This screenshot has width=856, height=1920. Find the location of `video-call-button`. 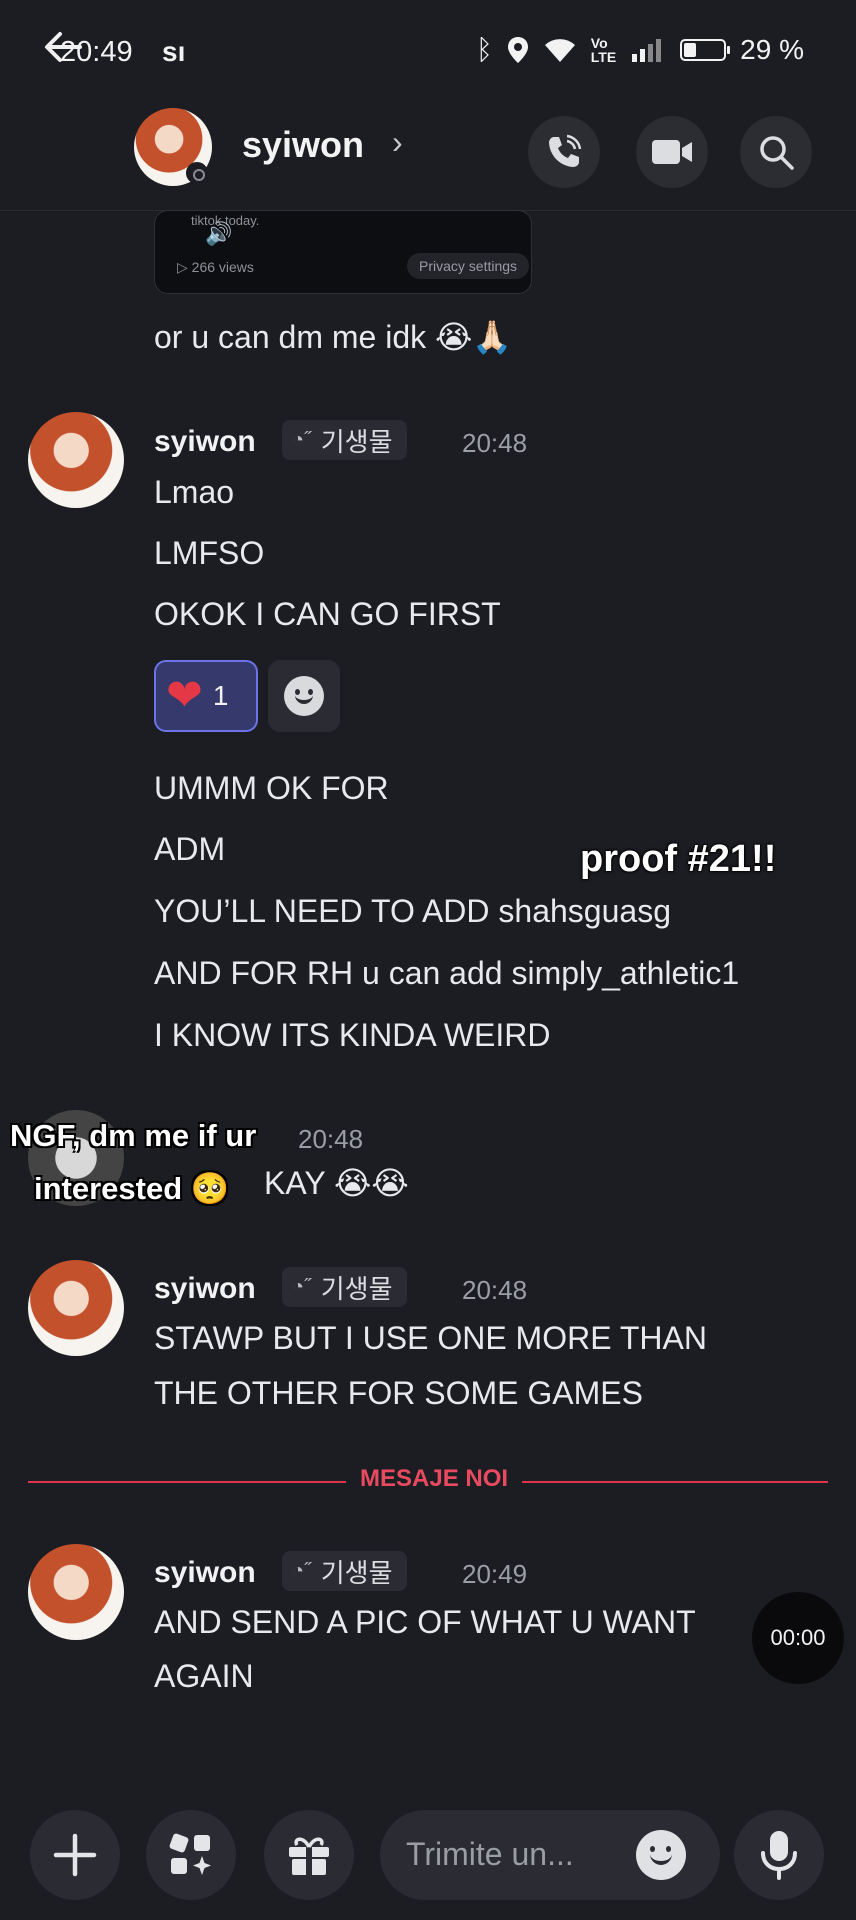

video-call-button is located at coordinates (672, 152).